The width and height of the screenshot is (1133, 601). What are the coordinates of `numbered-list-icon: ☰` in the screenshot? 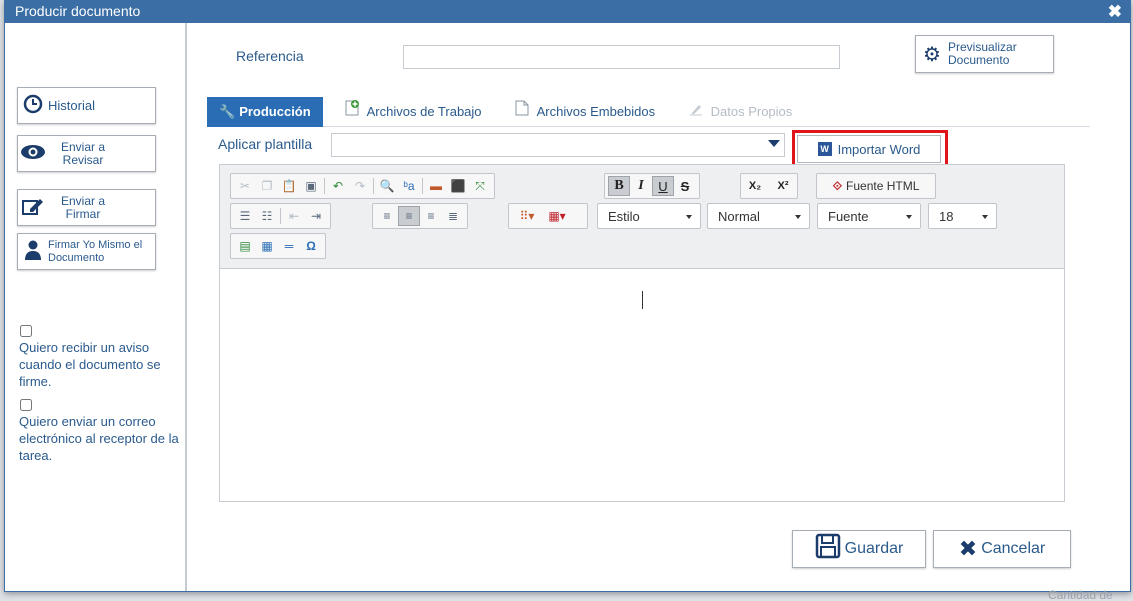 It's located at (245, 216).